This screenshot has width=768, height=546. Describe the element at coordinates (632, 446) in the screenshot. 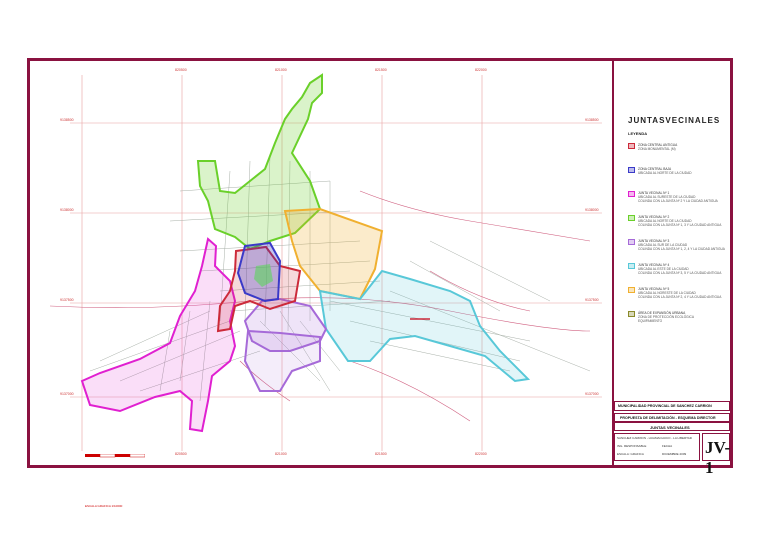

I see `engineer-label: ING. RESPONSABLE` at that location.